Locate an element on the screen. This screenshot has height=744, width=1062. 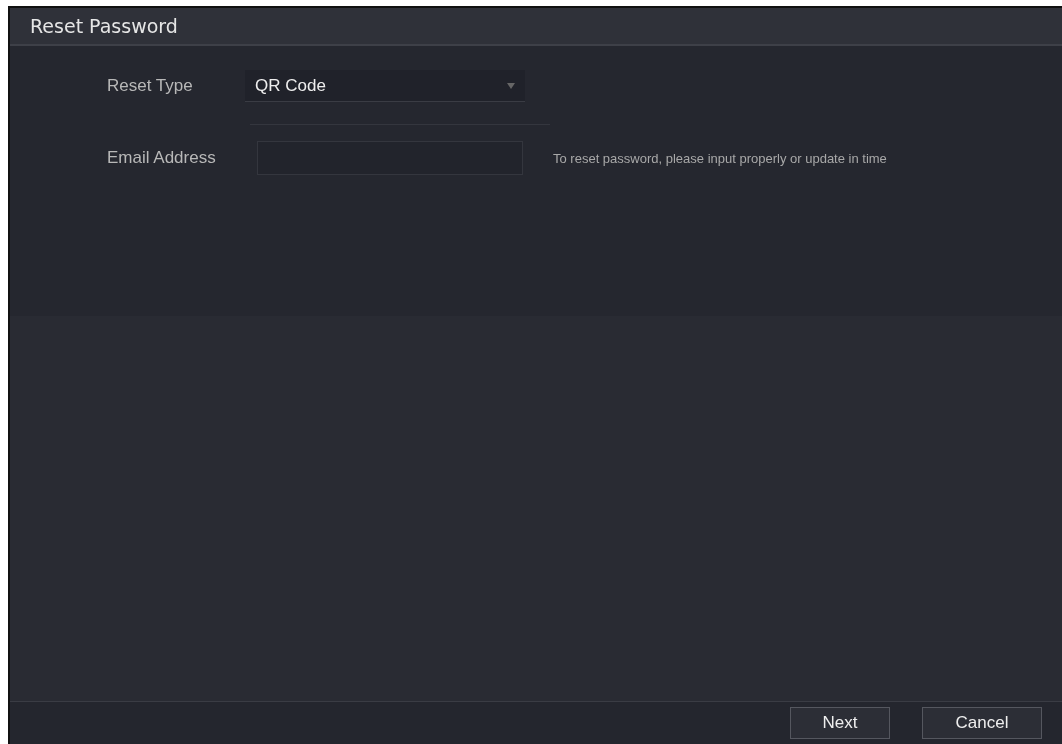
next-button: Next is located at coordinates (840, 723).